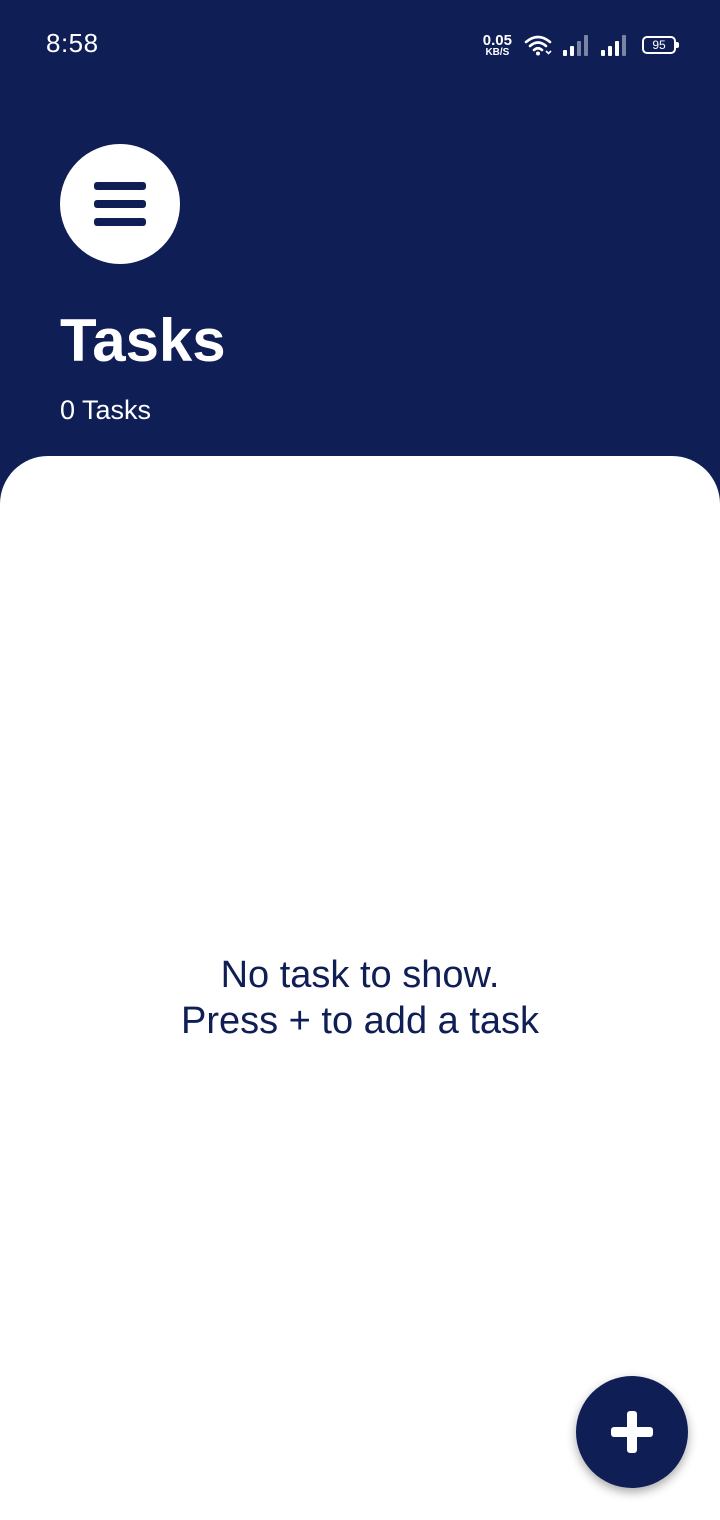 The height and width of the screenshot is (1520, 720). I want to click on status-bar: 8:58 0.05 KB/S 95, so click(360, 44).